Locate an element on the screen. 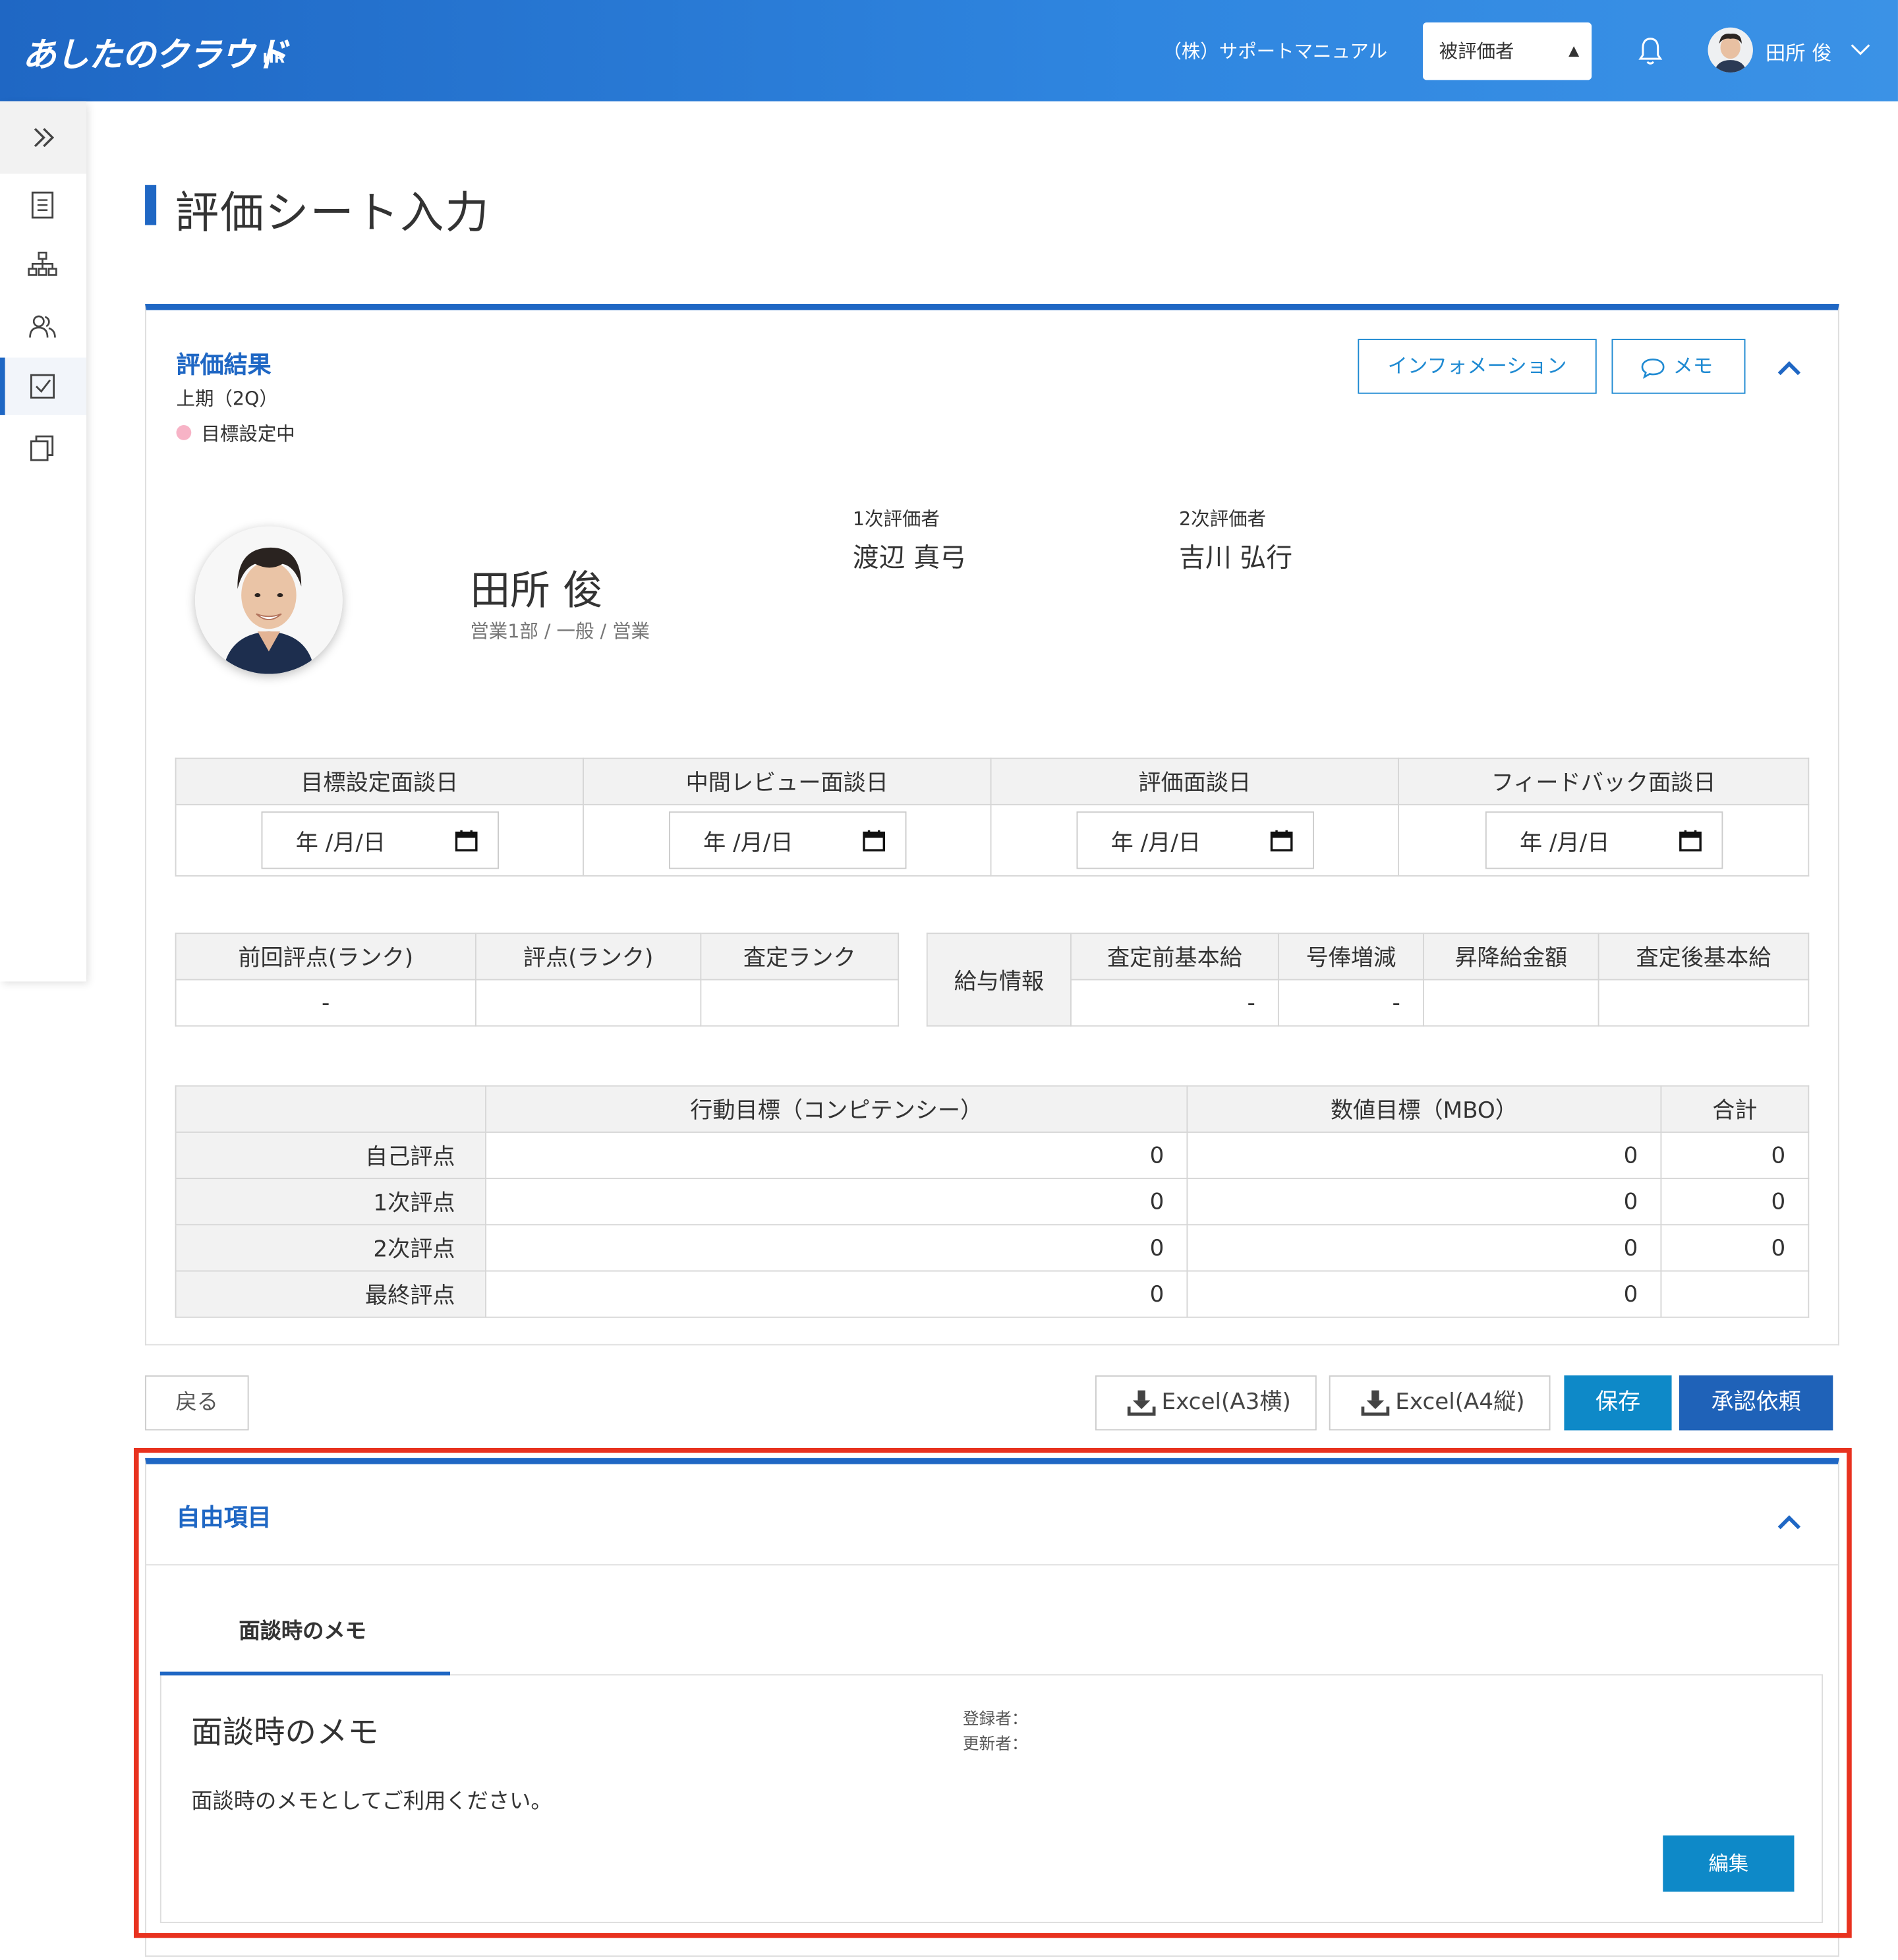 The height and width of the screenshot is (1960, 1898). score-header-blank is located at coordinates (331, 1109).